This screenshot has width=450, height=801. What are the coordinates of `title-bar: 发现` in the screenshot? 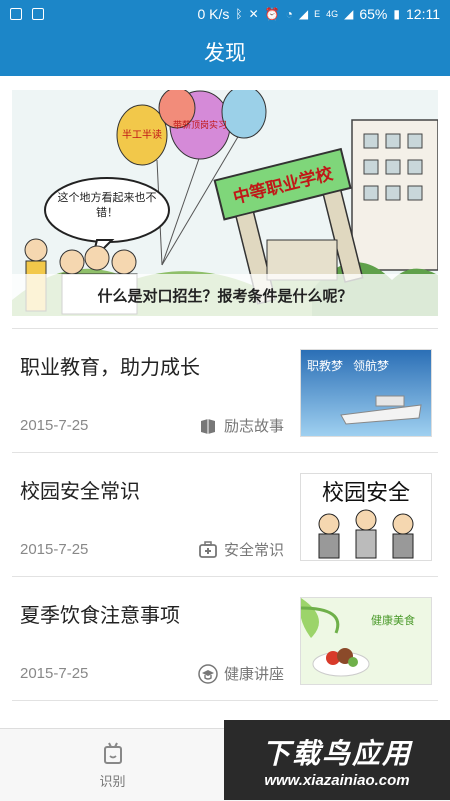 It's located at (225, 52).